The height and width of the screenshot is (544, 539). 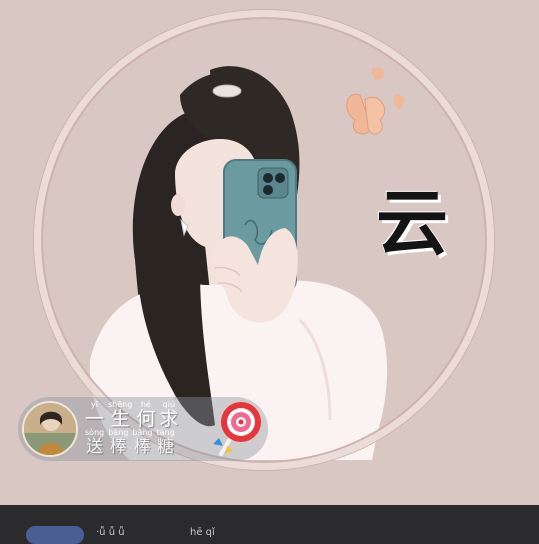 I want to click on syllable: sòng 送, so click(x=95, y=442).